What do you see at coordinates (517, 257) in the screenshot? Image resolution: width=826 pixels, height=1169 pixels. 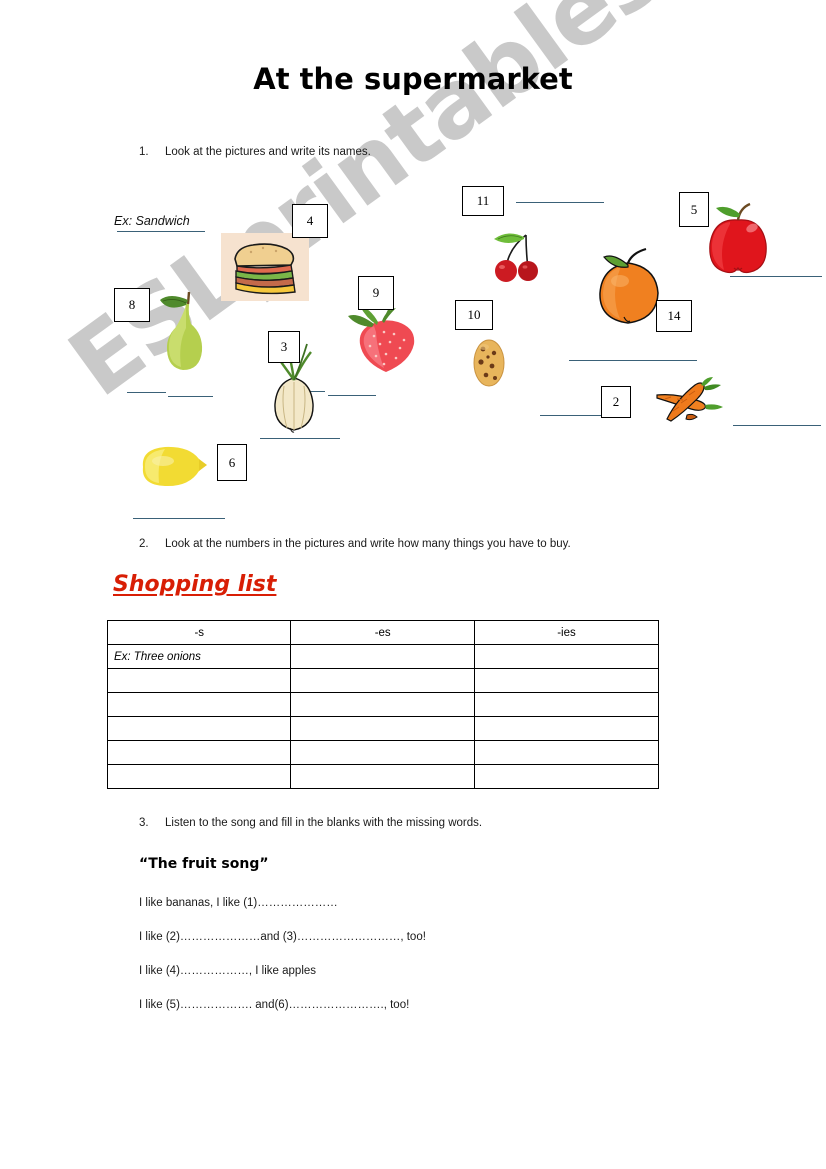 I see `picture-cherries` at bounding box center [517, 257].